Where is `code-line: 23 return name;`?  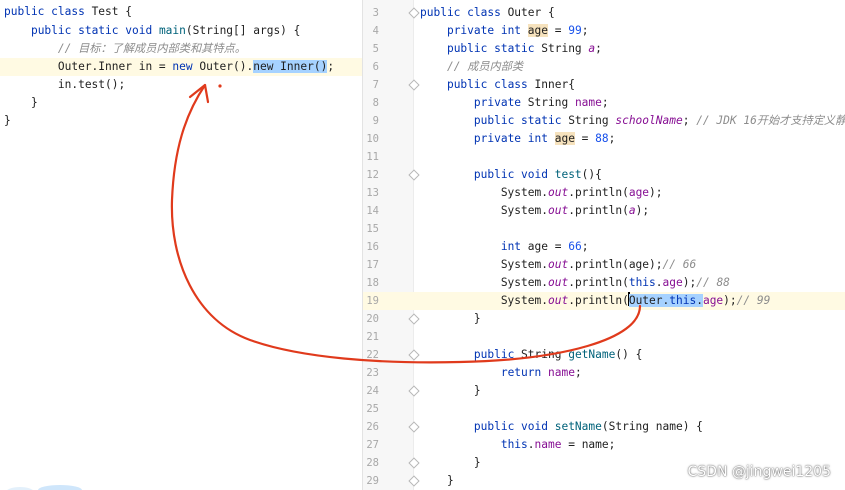 code-line: 23 return name; is located at coordinates (604, 373).